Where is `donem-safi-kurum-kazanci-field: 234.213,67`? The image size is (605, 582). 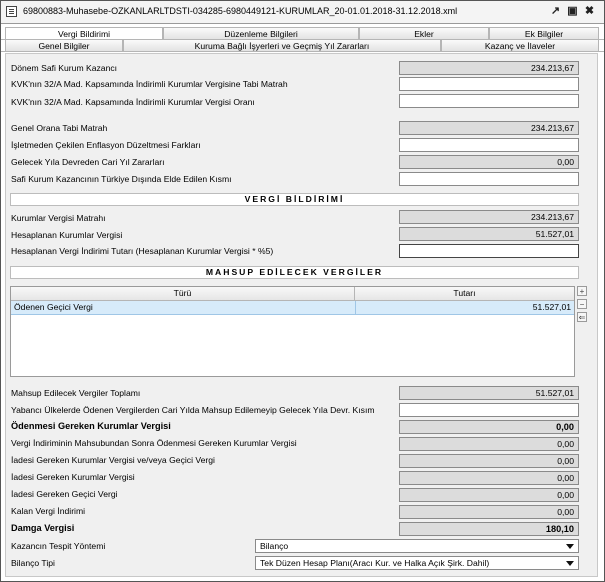
donem-safi-kurum-kazanci-field: 234.213,67 is located at coordinates (489, 68).